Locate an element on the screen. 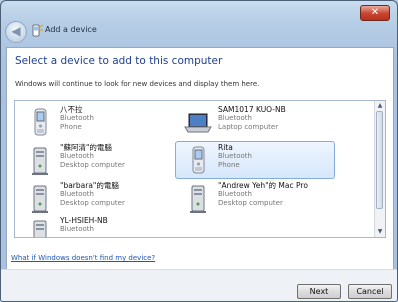  next-button: Next is located at coordinates (319, 291).